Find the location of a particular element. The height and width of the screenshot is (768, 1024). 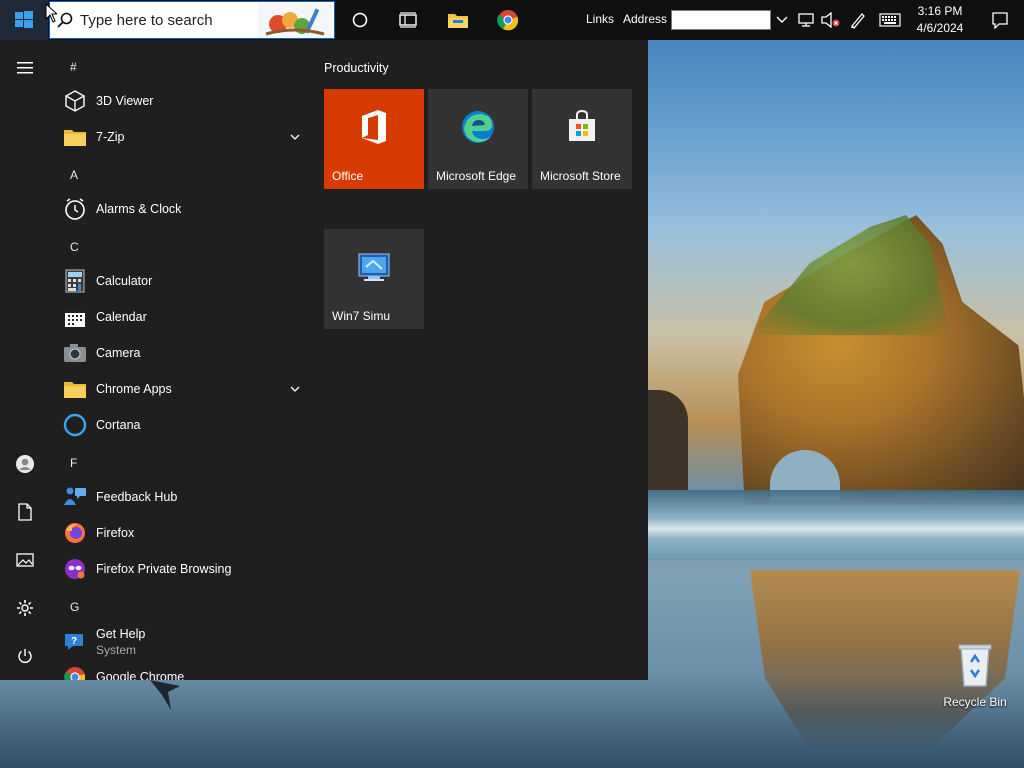

taskbar: Links Address 3:16 PM 4/6/2024 is located at coordinates (512, 20).